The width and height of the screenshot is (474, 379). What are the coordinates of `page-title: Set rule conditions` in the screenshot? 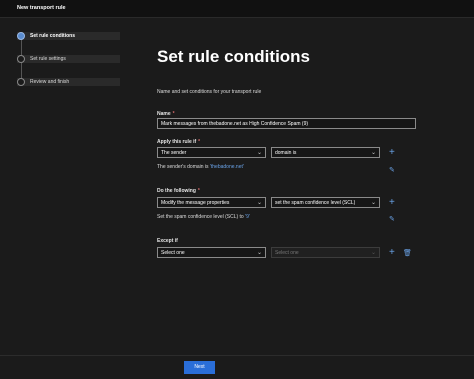 It's located at (234, 56).